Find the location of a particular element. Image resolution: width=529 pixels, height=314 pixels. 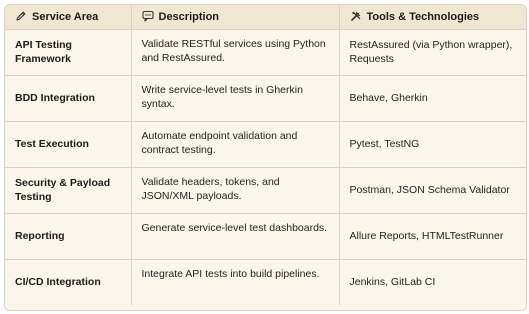

header-label: Service Area is located at coordinates (65, 17).